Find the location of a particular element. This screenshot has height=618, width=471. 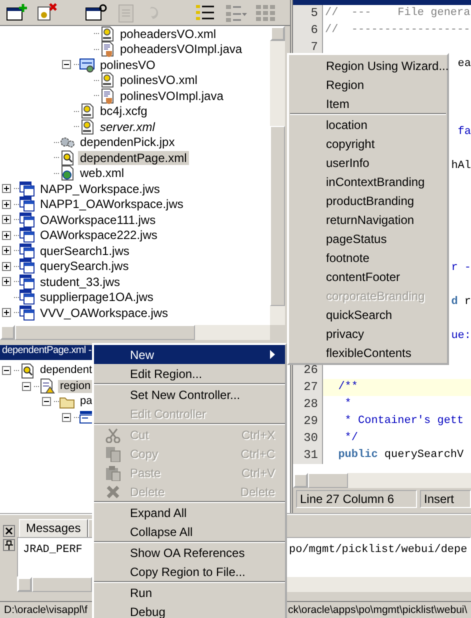

tree-item: dependentPage.xml is located at coordinates (133, 157).